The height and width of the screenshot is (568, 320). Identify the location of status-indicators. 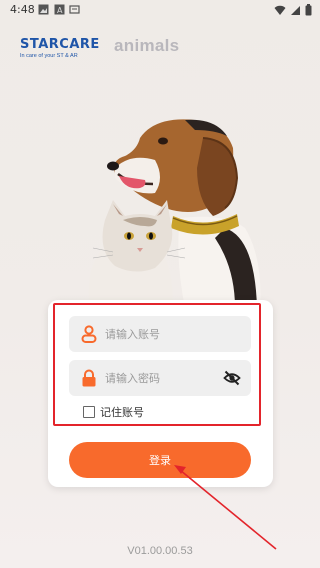
(293, 10).